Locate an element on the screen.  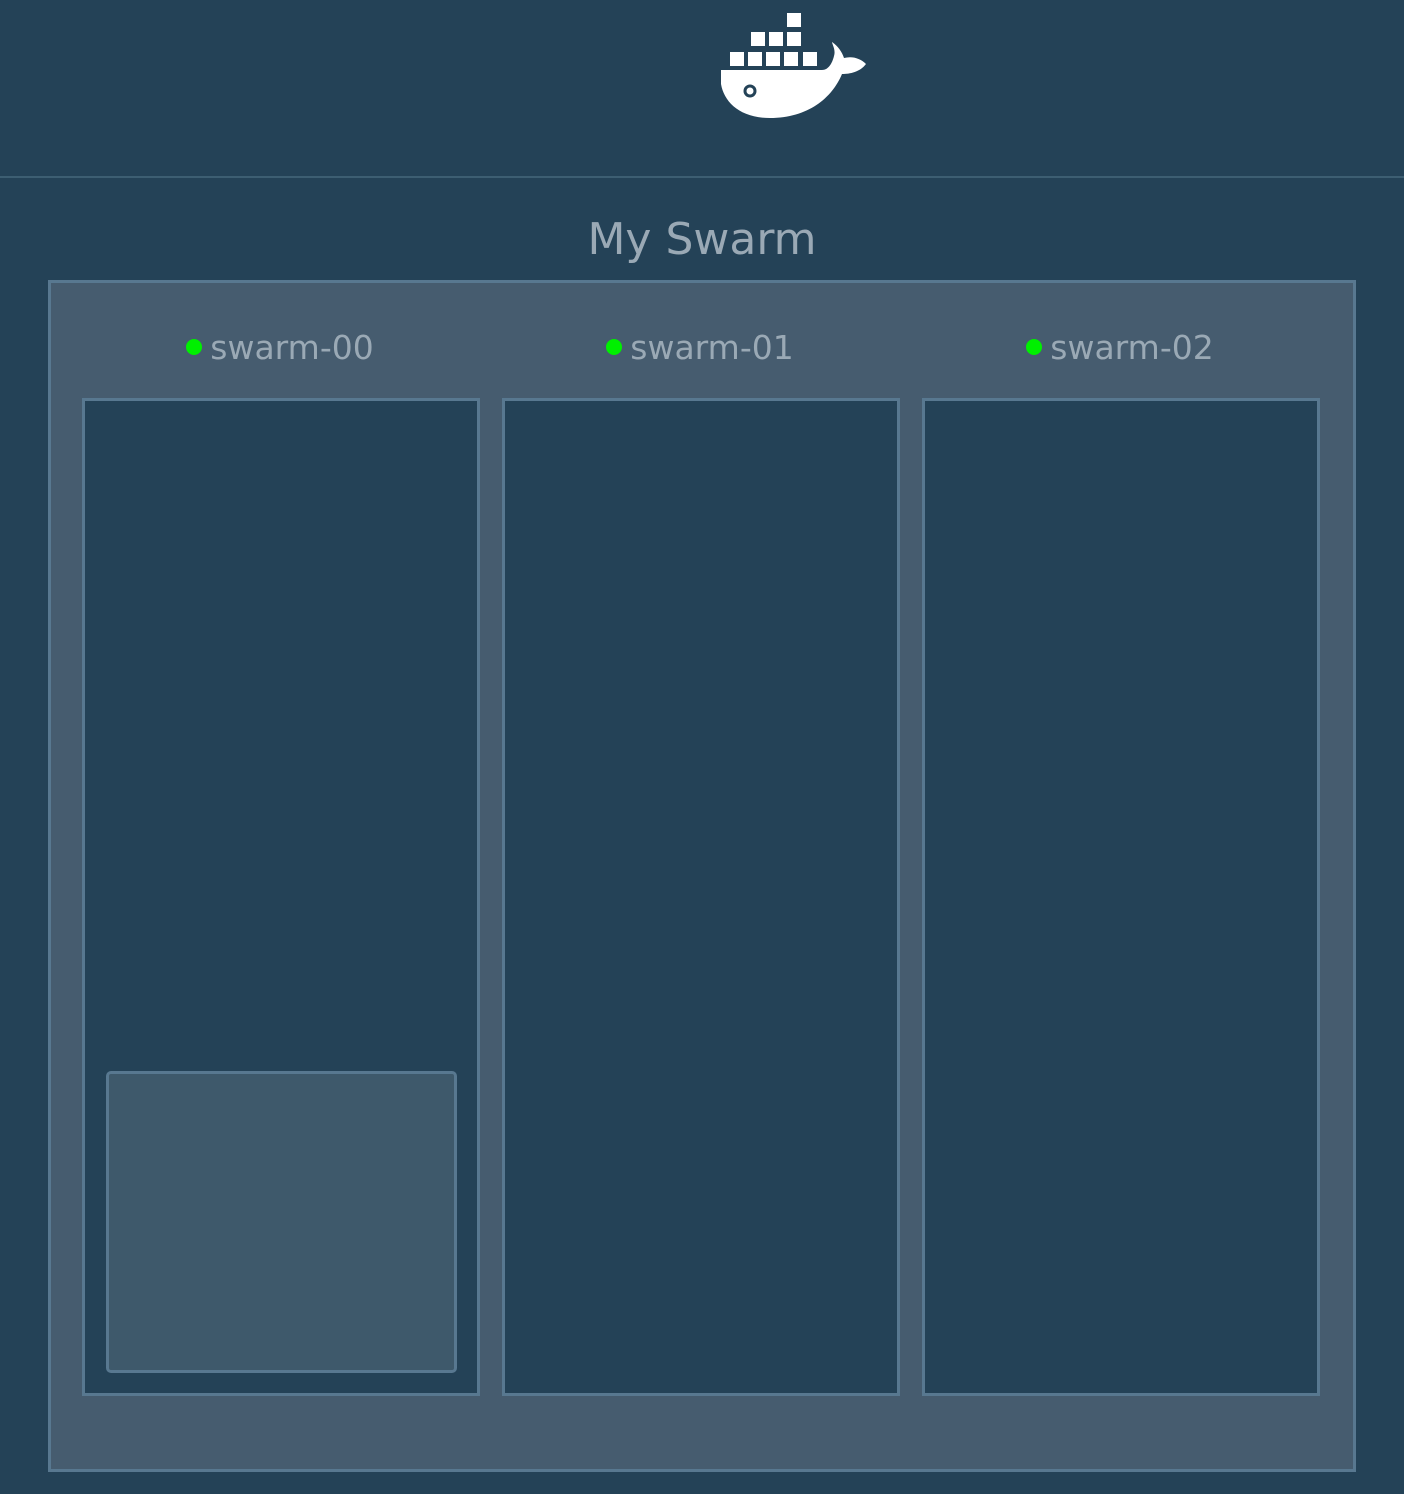
node-name: swarm-02 is located at coordinates (1132, 347).